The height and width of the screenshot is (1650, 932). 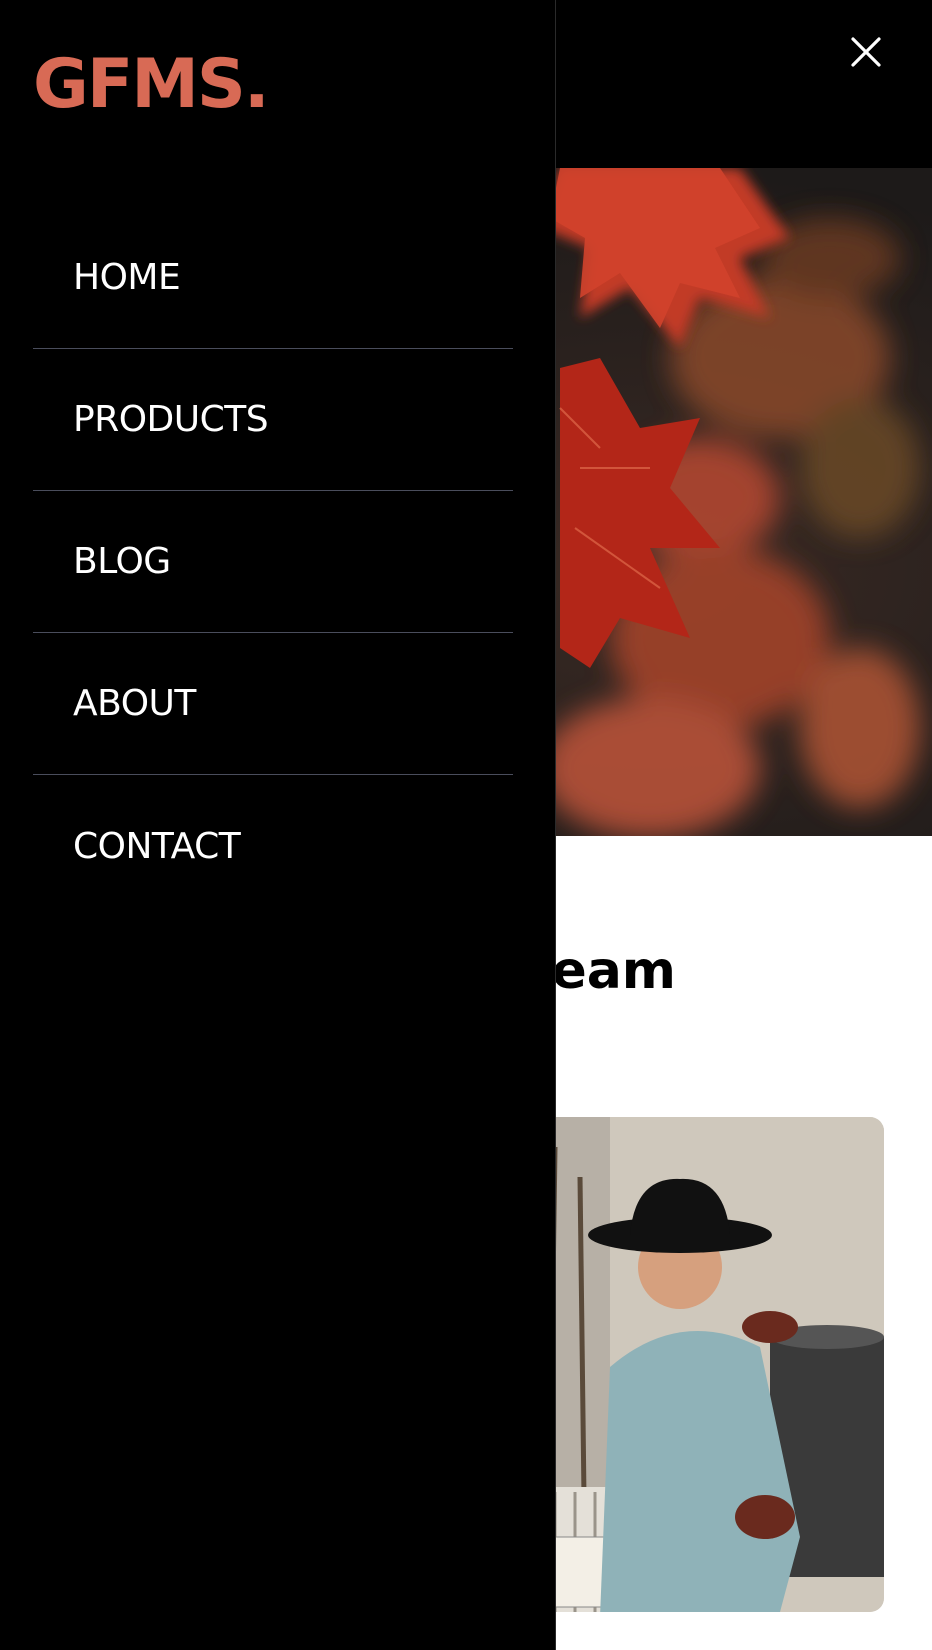 I want to click on nav-item-blog: BLOG, so click(x=273, y=562).